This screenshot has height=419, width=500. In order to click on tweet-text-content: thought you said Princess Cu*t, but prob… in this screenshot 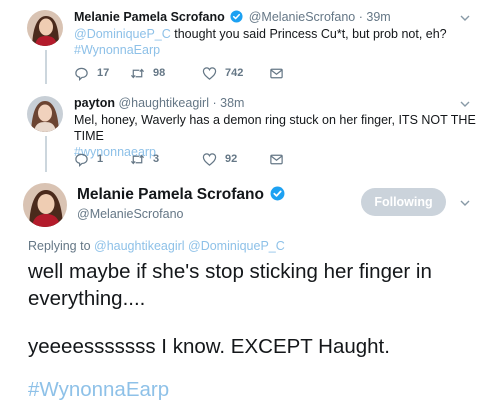, I will do `click(308, 34)`.